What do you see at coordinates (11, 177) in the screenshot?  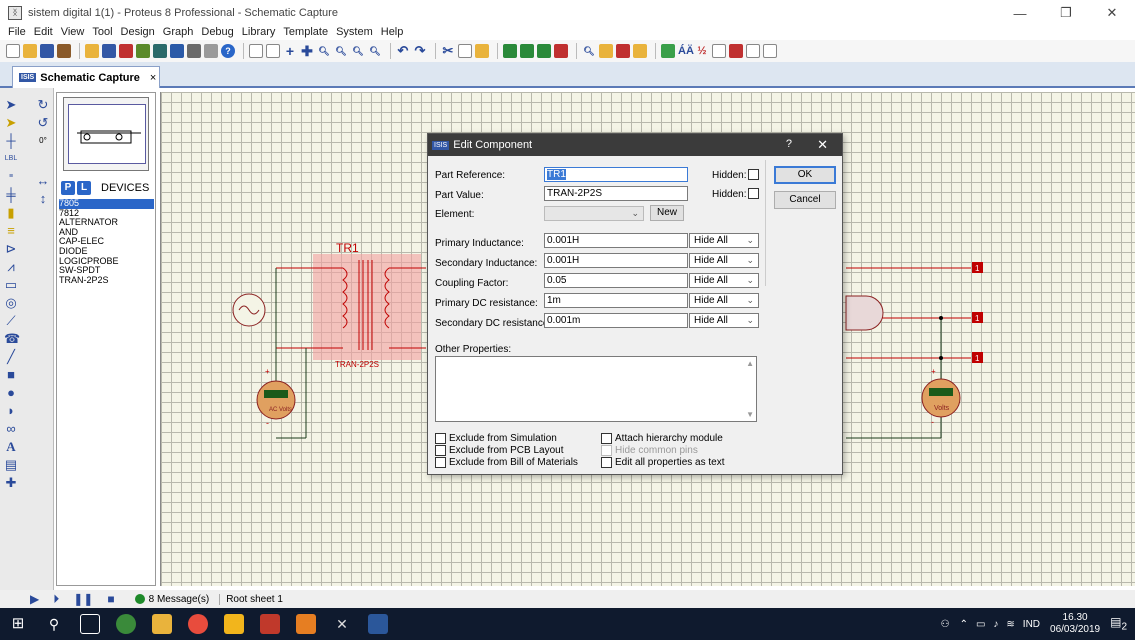 I see `text-script-icon: ≡` at bounding box center [11, 177].